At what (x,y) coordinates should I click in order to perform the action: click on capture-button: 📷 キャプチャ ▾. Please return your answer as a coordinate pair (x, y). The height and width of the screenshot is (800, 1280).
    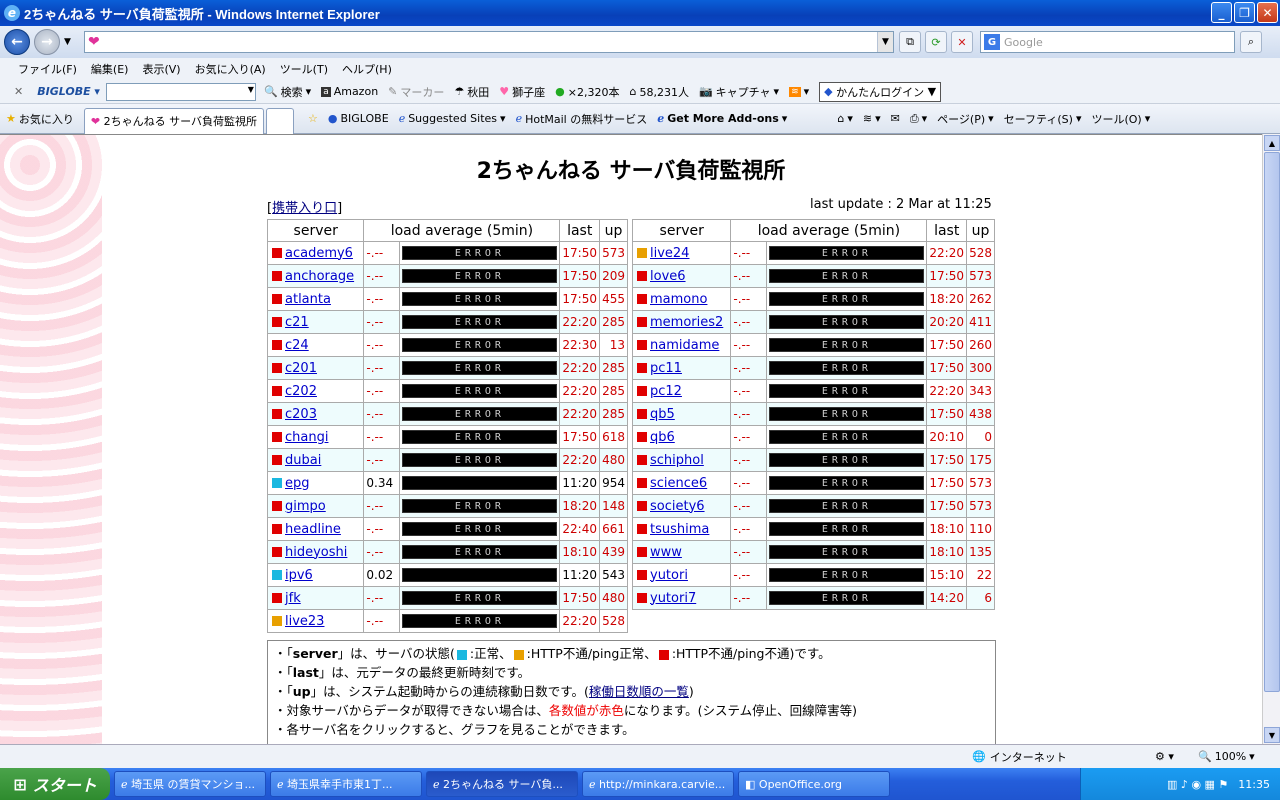
    Looking at the image, I should click on (739, 92).